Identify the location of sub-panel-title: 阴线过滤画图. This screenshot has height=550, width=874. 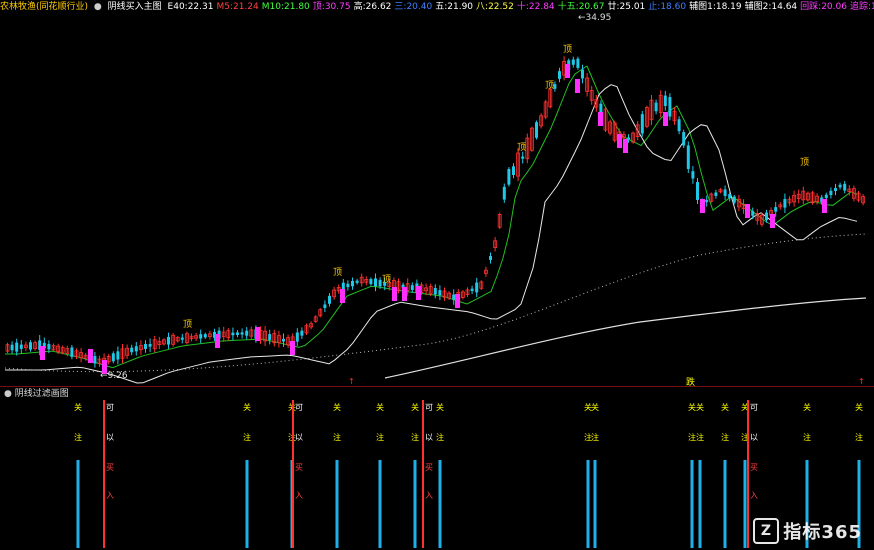
(42, 394).